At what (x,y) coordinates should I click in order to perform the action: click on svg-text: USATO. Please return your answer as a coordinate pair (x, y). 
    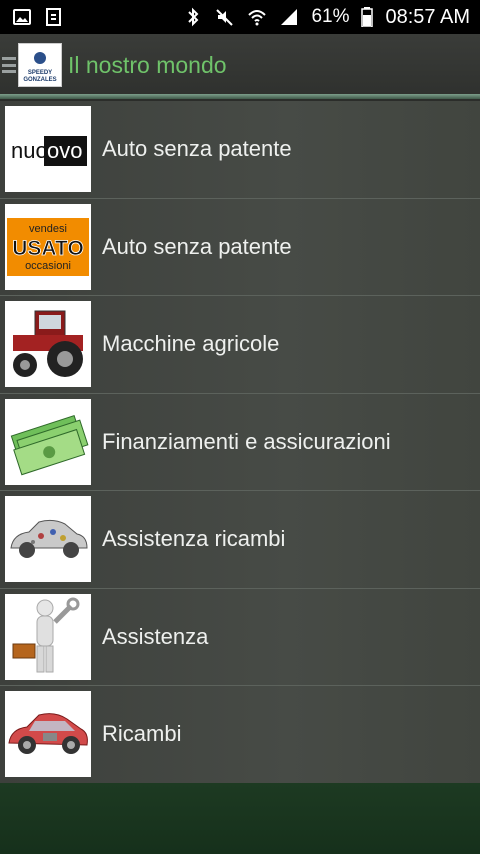
    Looking at the image, I should click on (48, 248).